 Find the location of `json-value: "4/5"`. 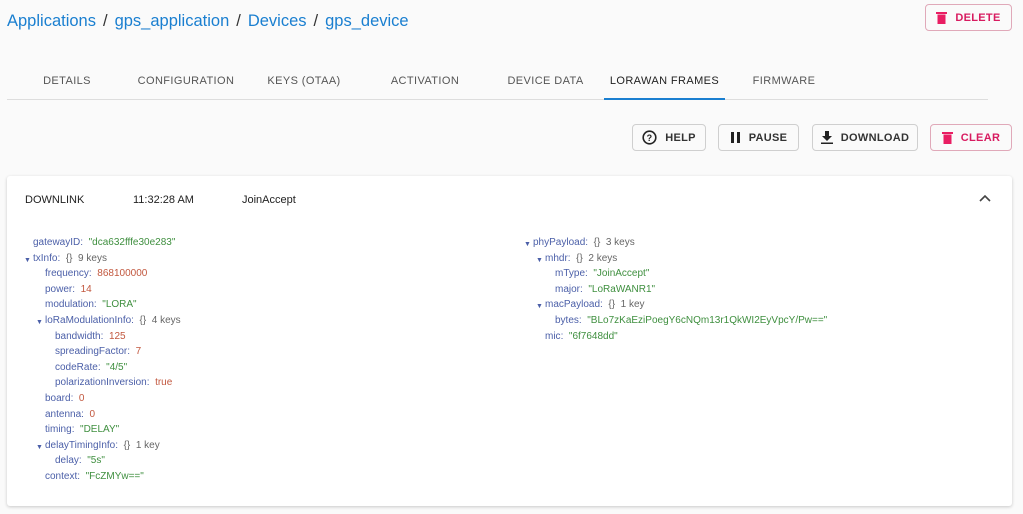

json-value: "4/5" is located at coordinates (117, 367).